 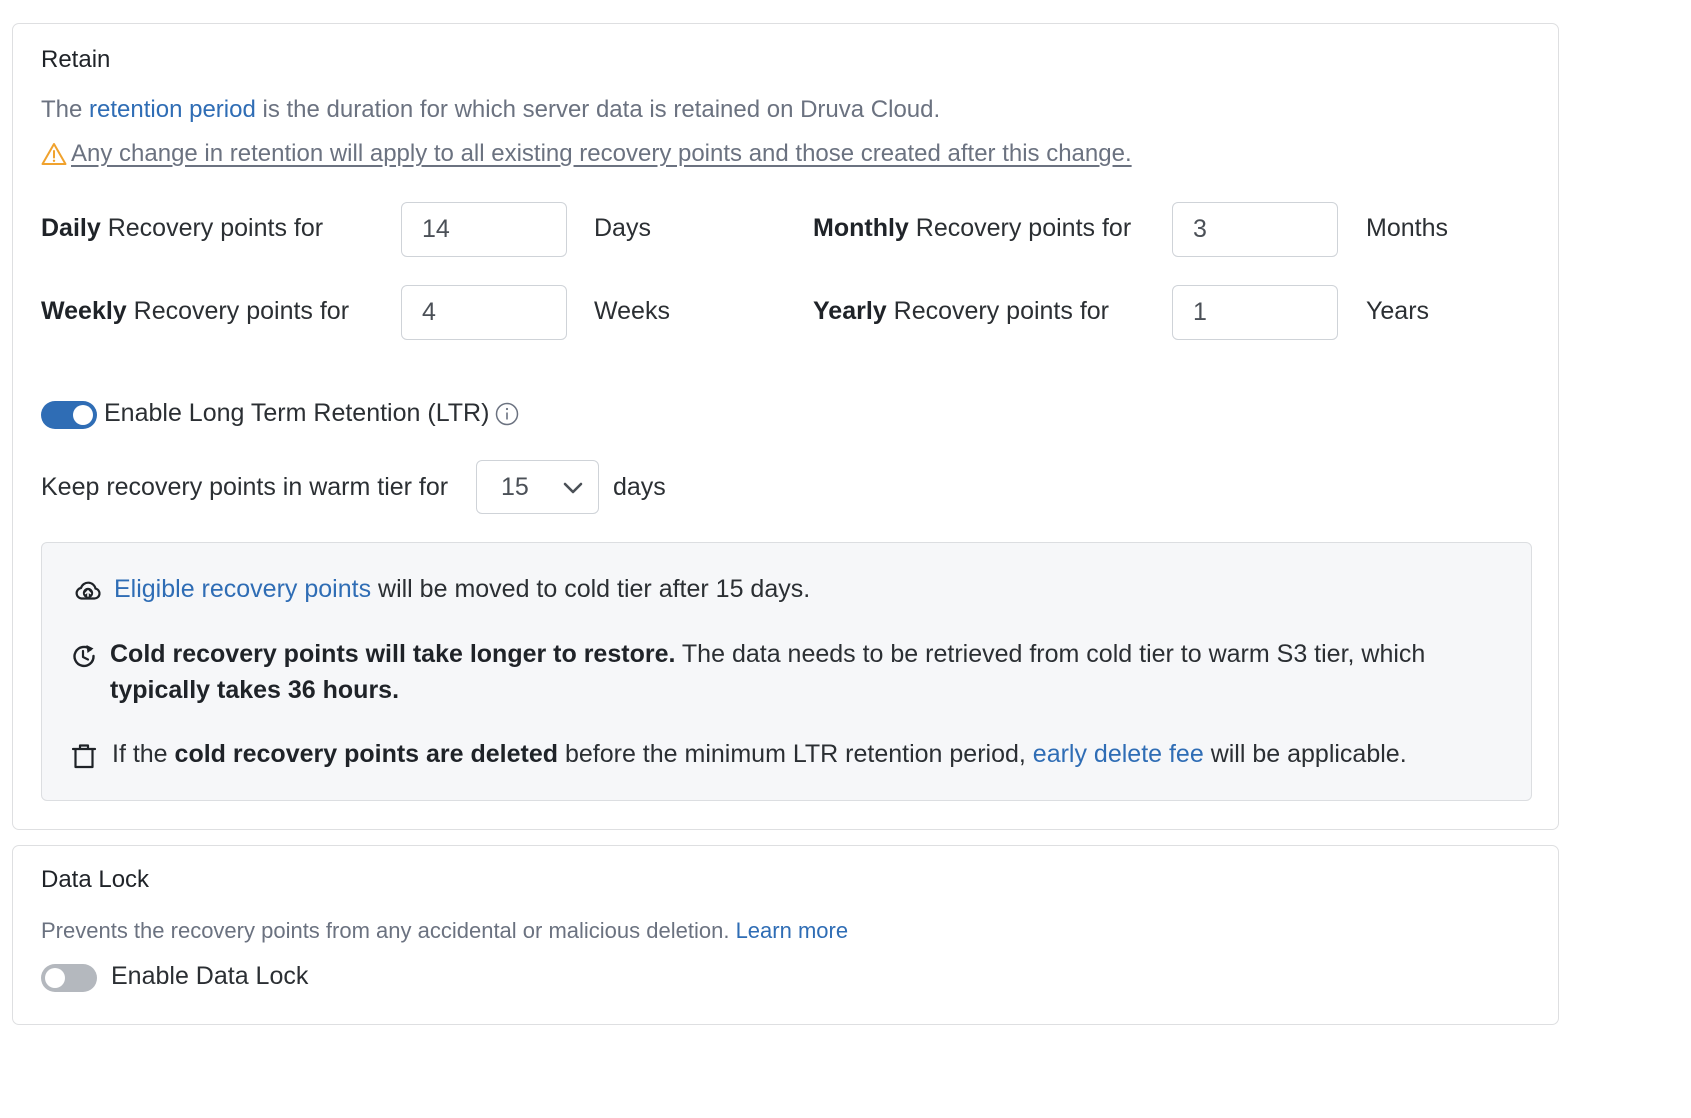 I want to click on eligible-recovery-points-link: Eligible recovery points, so click(x=242, y=589).